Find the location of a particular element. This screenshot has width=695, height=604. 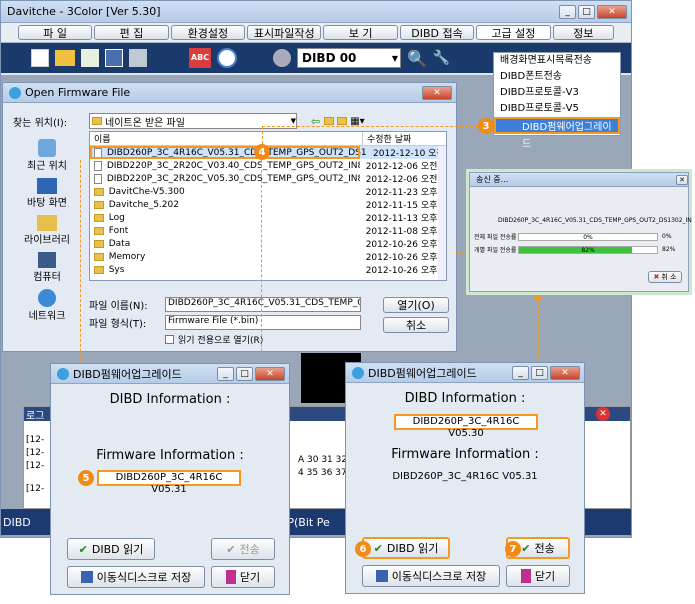

look-in-label: 찾는 위치(I): is located at coordinates (40, 123).